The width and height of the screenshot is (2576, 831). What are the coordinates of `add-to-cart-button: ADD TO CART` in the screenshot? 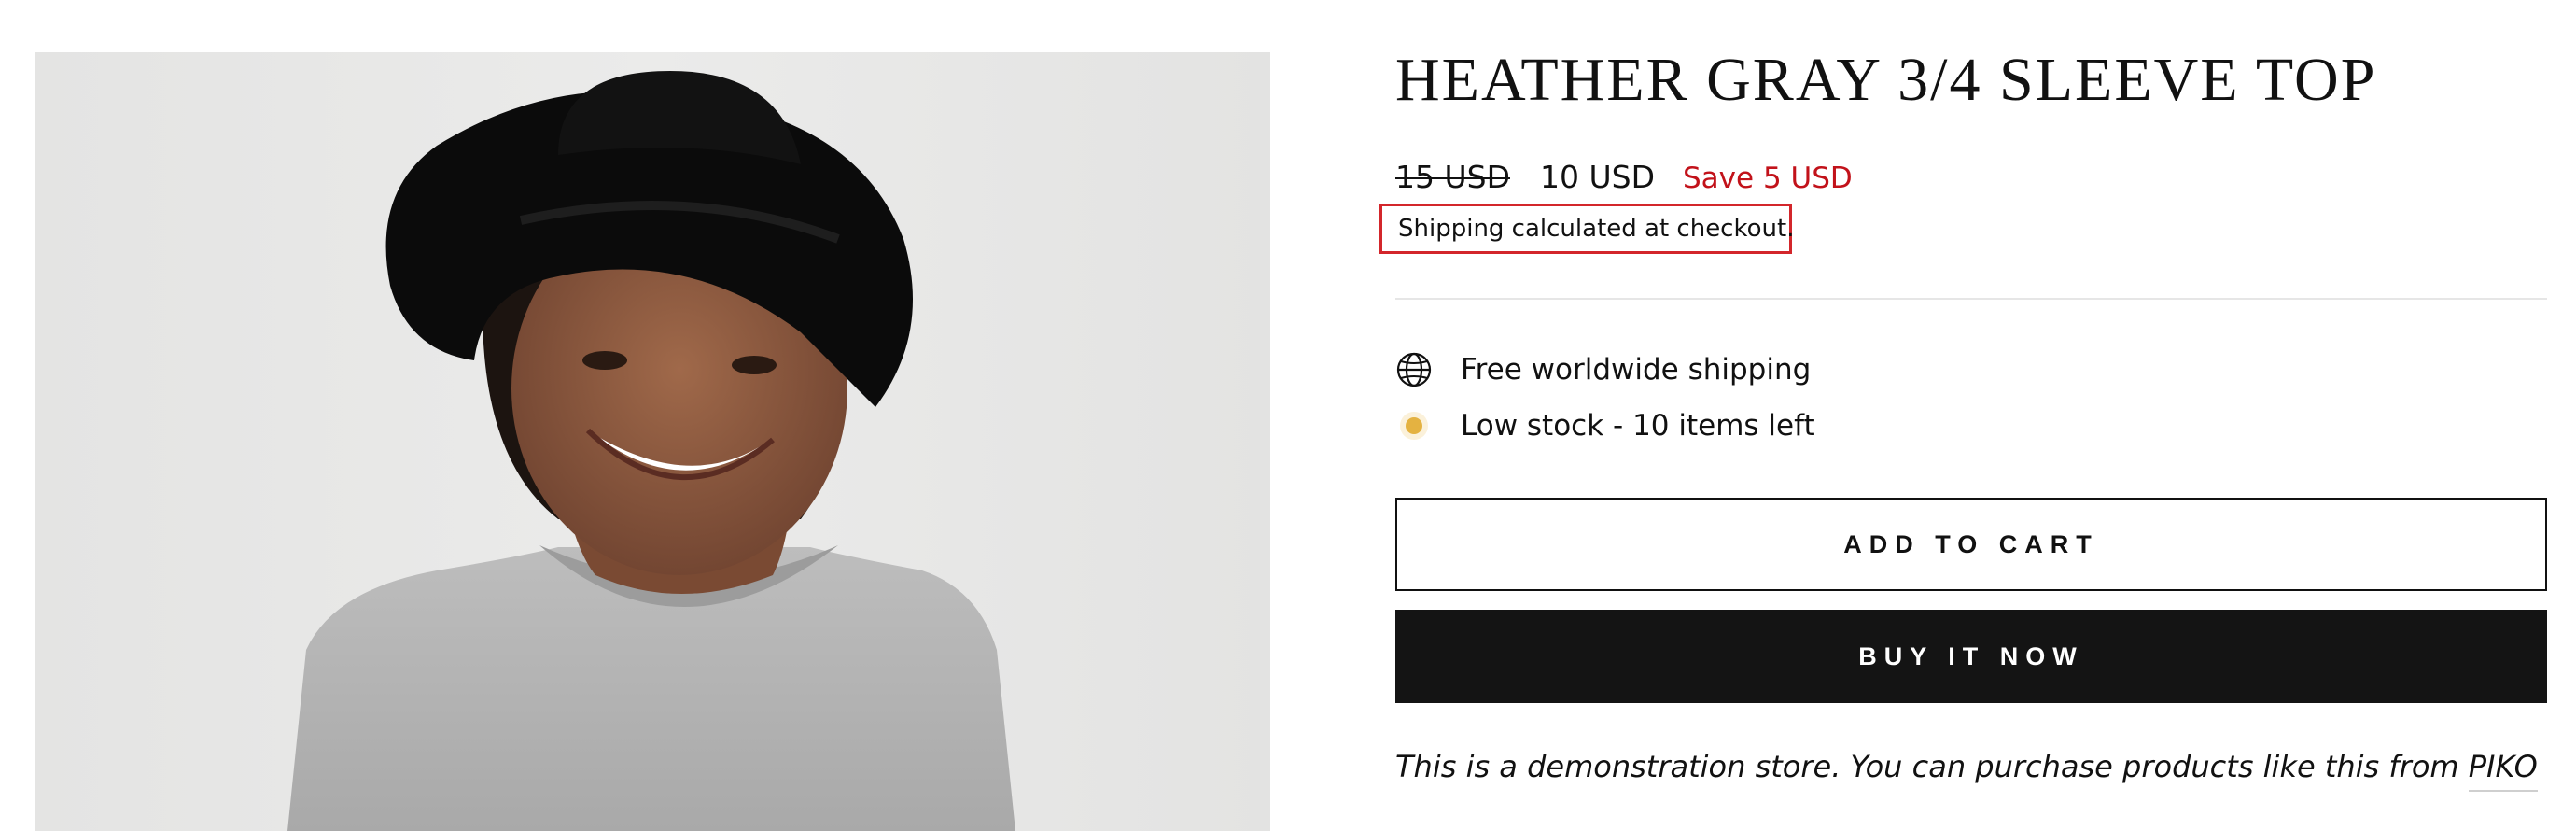 It's located at (1971, 544).